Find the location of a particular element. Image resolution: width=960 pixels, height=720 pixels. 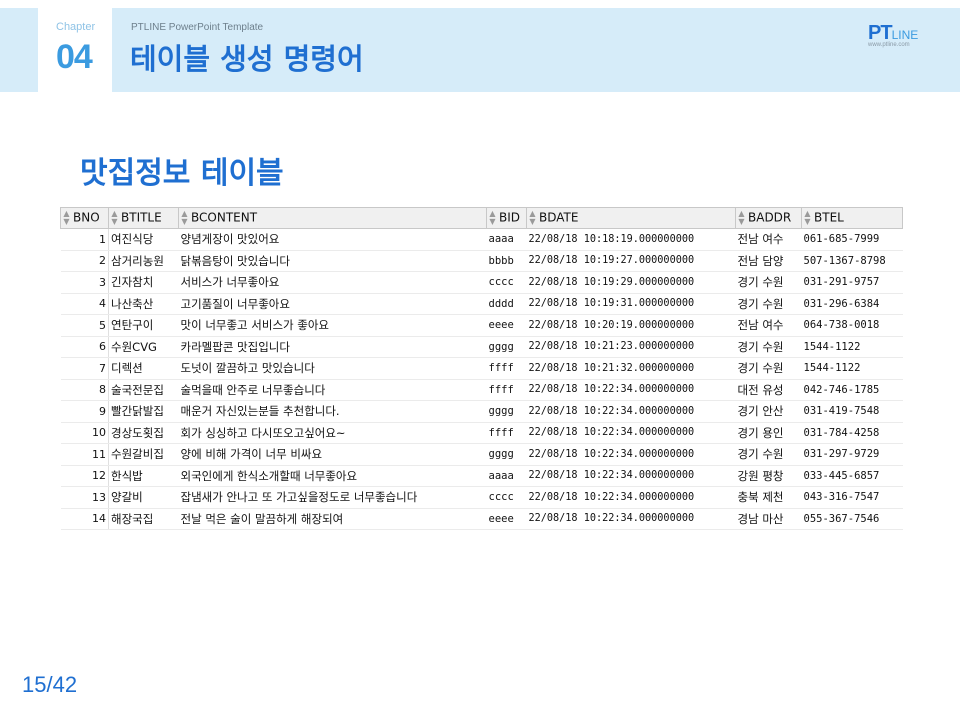

cell-btitle: 한식밥 is located at coordinates (143, 476).